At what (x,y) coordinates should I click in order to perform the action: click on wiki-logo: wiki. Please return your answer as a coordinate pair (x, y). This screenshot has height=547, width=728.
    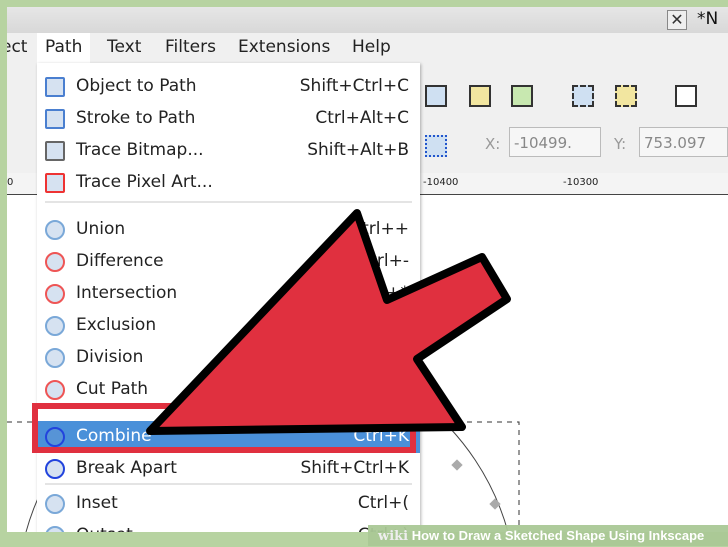
    Looking at the image, I should click on (393, 536).